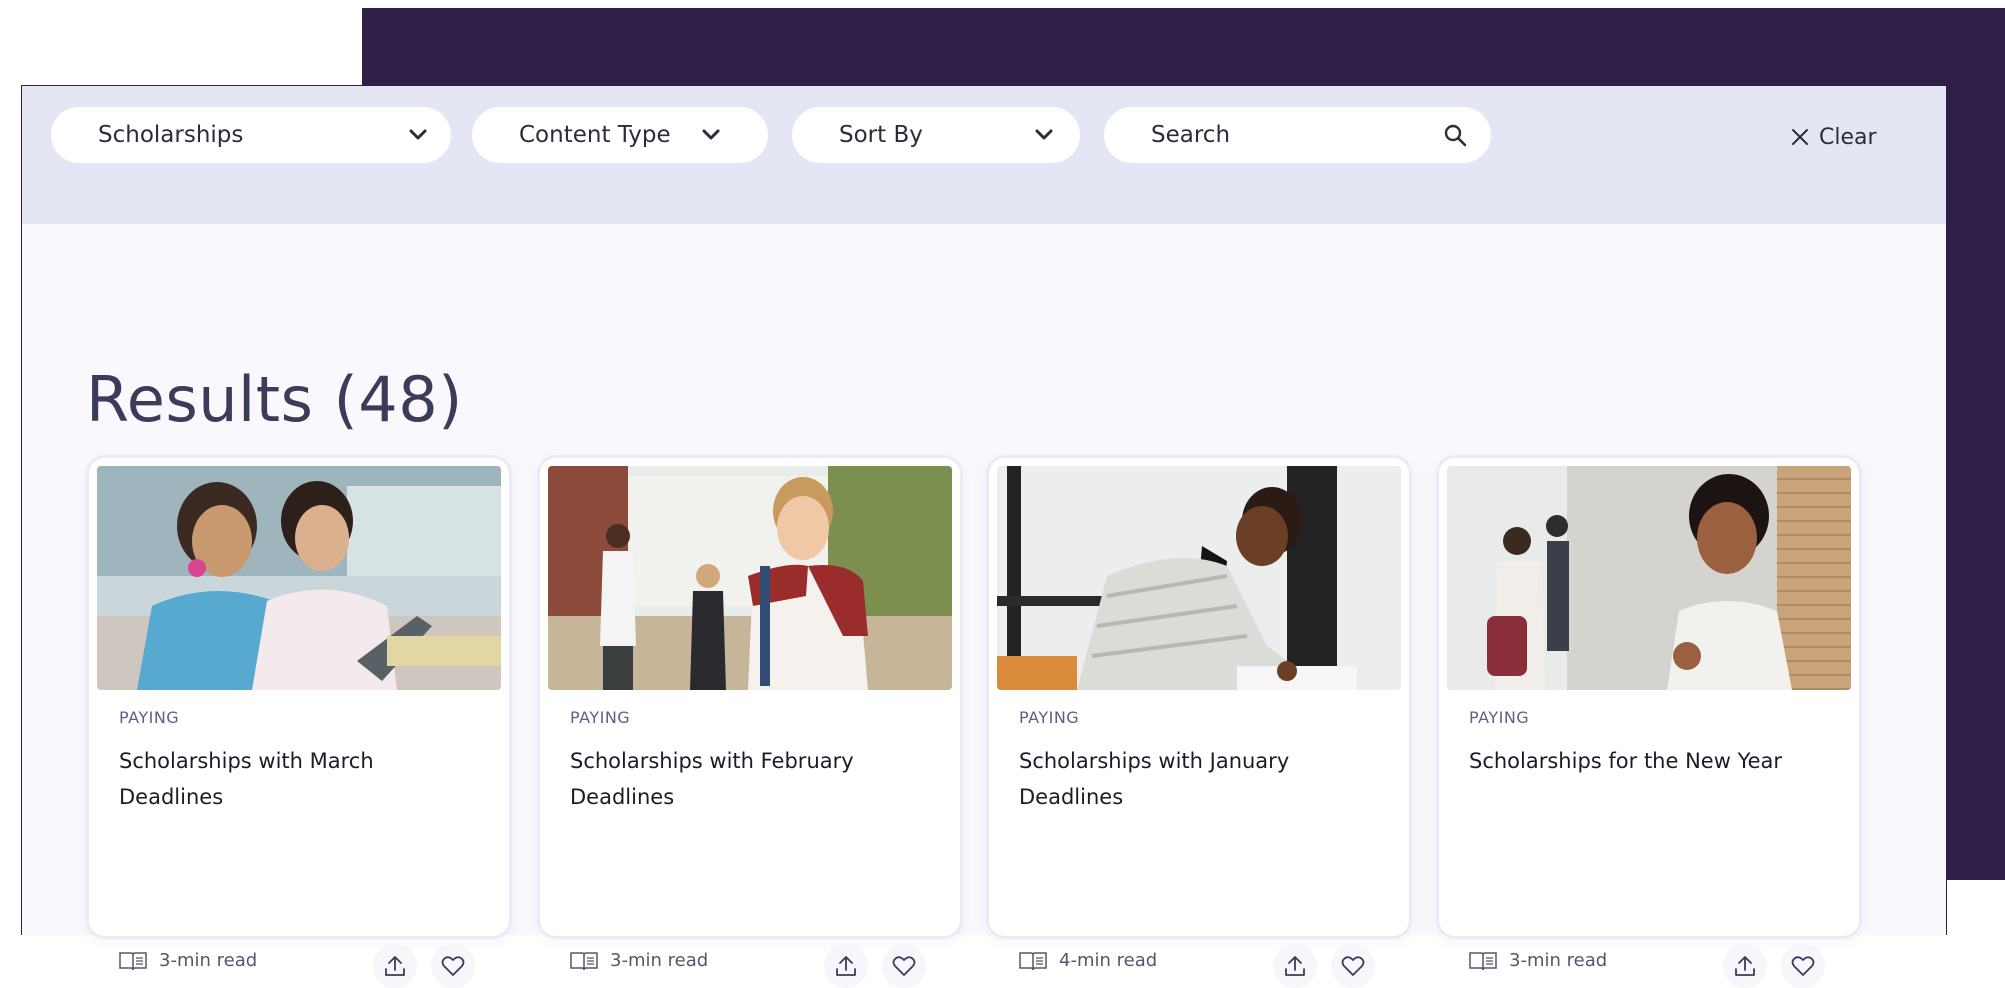 This screenshot has height=988, width=2005. What do you see at coordinates (1639, 761) in the screenshot?
I see `card-title: Scholarships for the New Year` at bounding box center [1639, 761].